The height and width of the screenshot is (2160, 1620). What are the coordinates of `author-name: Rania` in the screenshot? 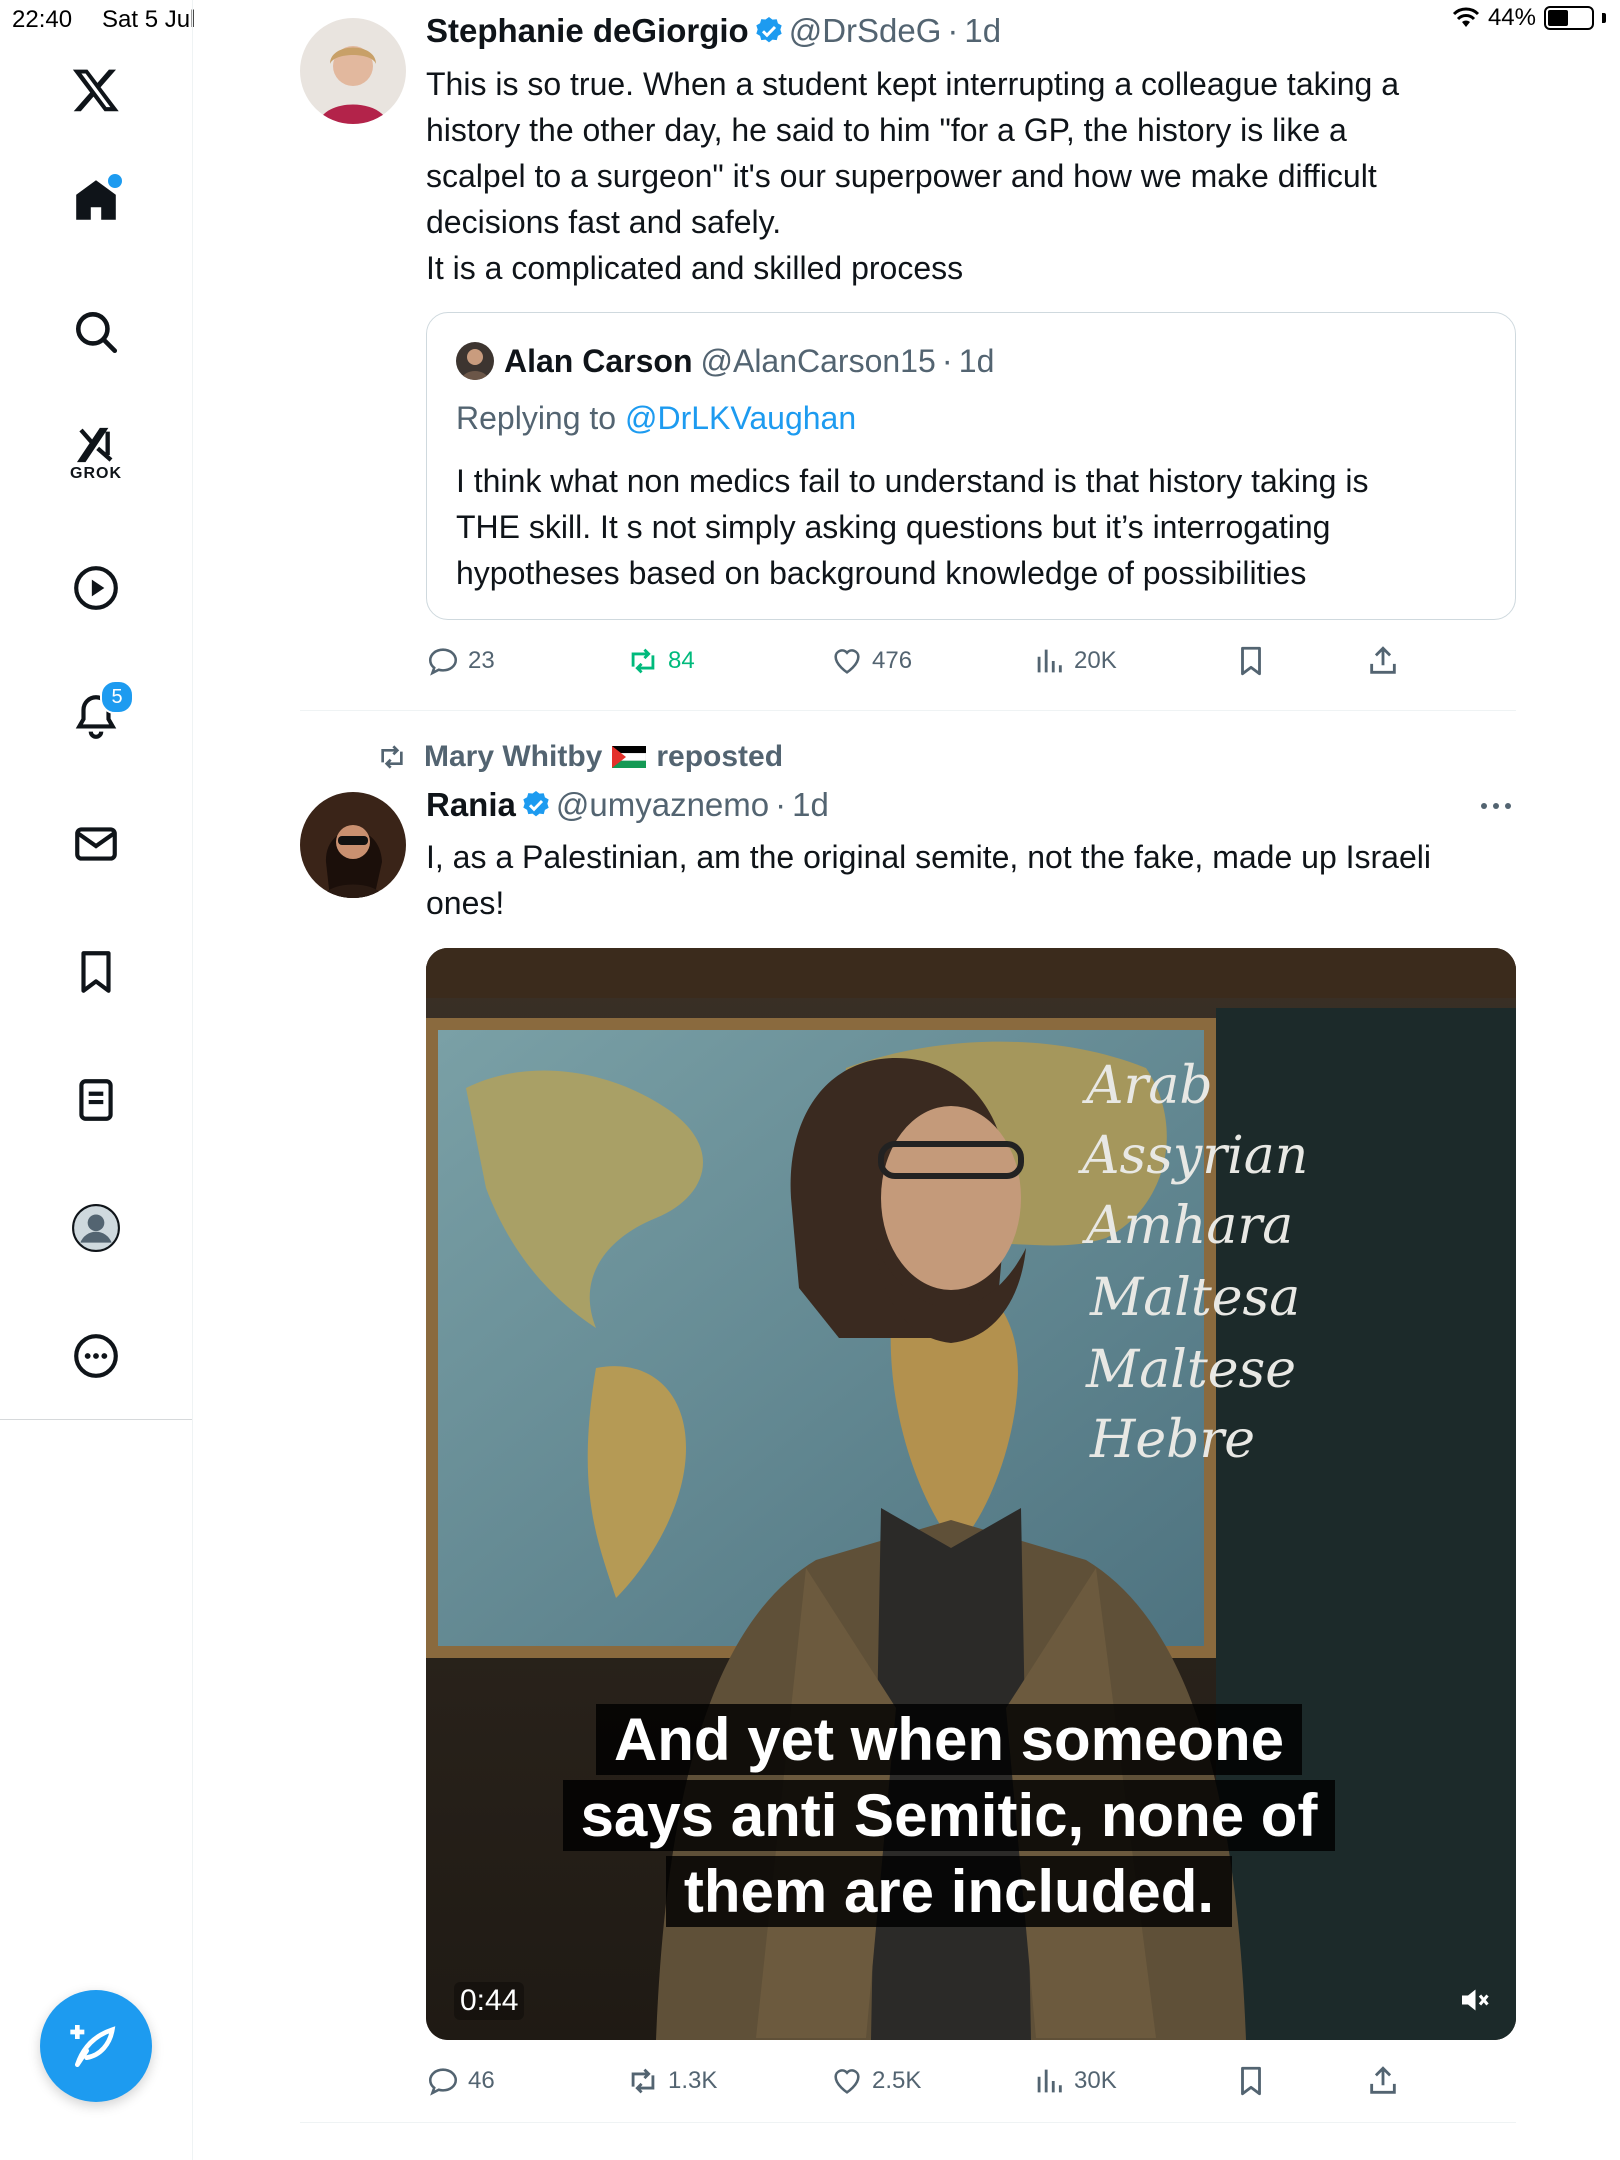 It's located at (471, 805).